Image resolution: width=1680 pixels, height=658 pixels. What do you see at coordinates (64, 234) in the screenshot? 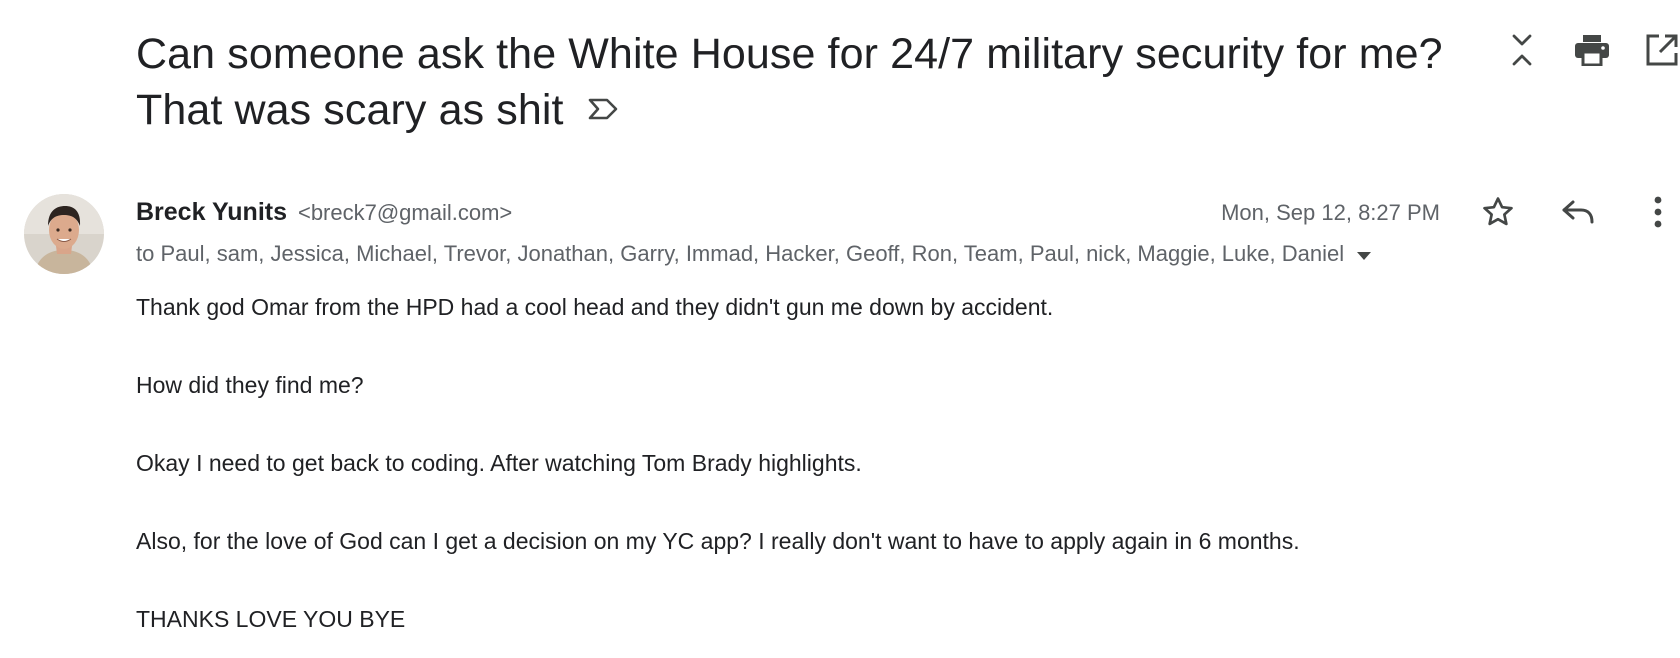
I see `sender-avatar` at bounding box center [64, 234].